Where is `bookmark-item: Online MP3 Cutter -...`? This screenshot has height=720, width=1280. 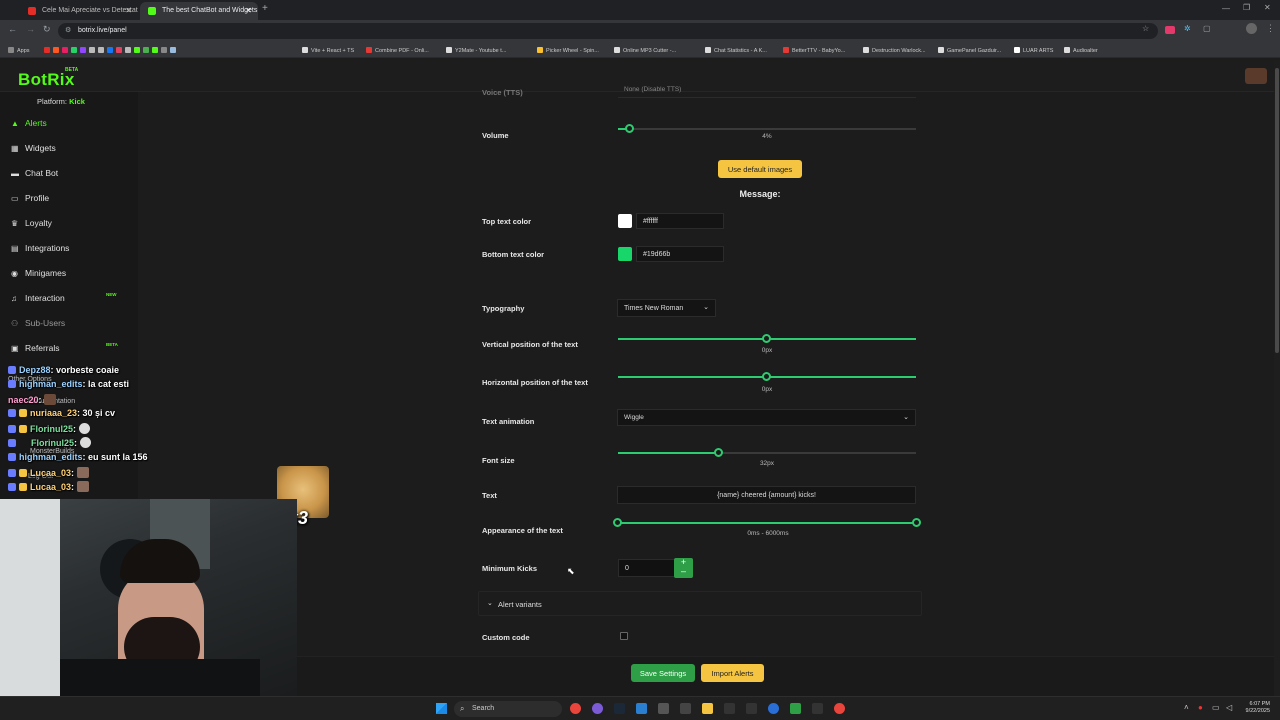 bookmark-item: Online MP3 Cutter -... is located at coordinates (645, 50).